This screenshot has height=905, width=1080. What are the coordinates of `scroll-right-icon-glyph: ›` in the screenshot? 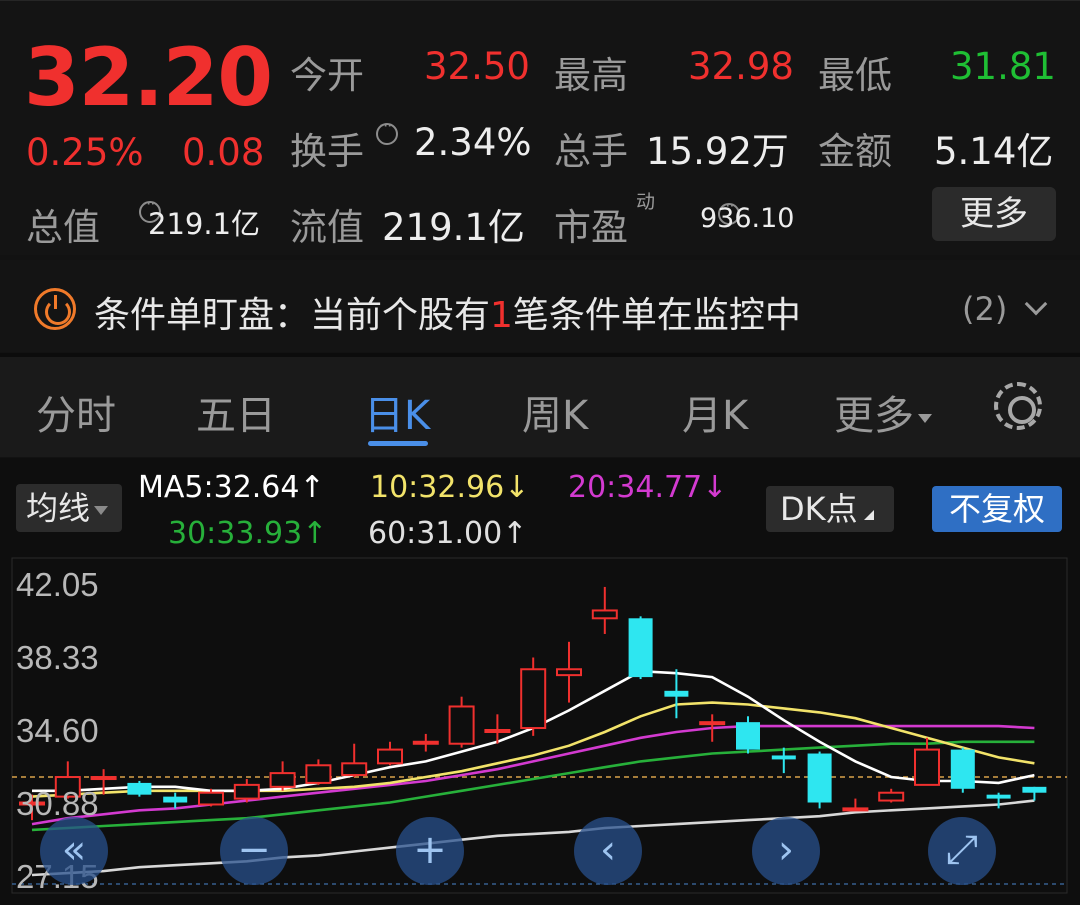 It's located at (786, 850).